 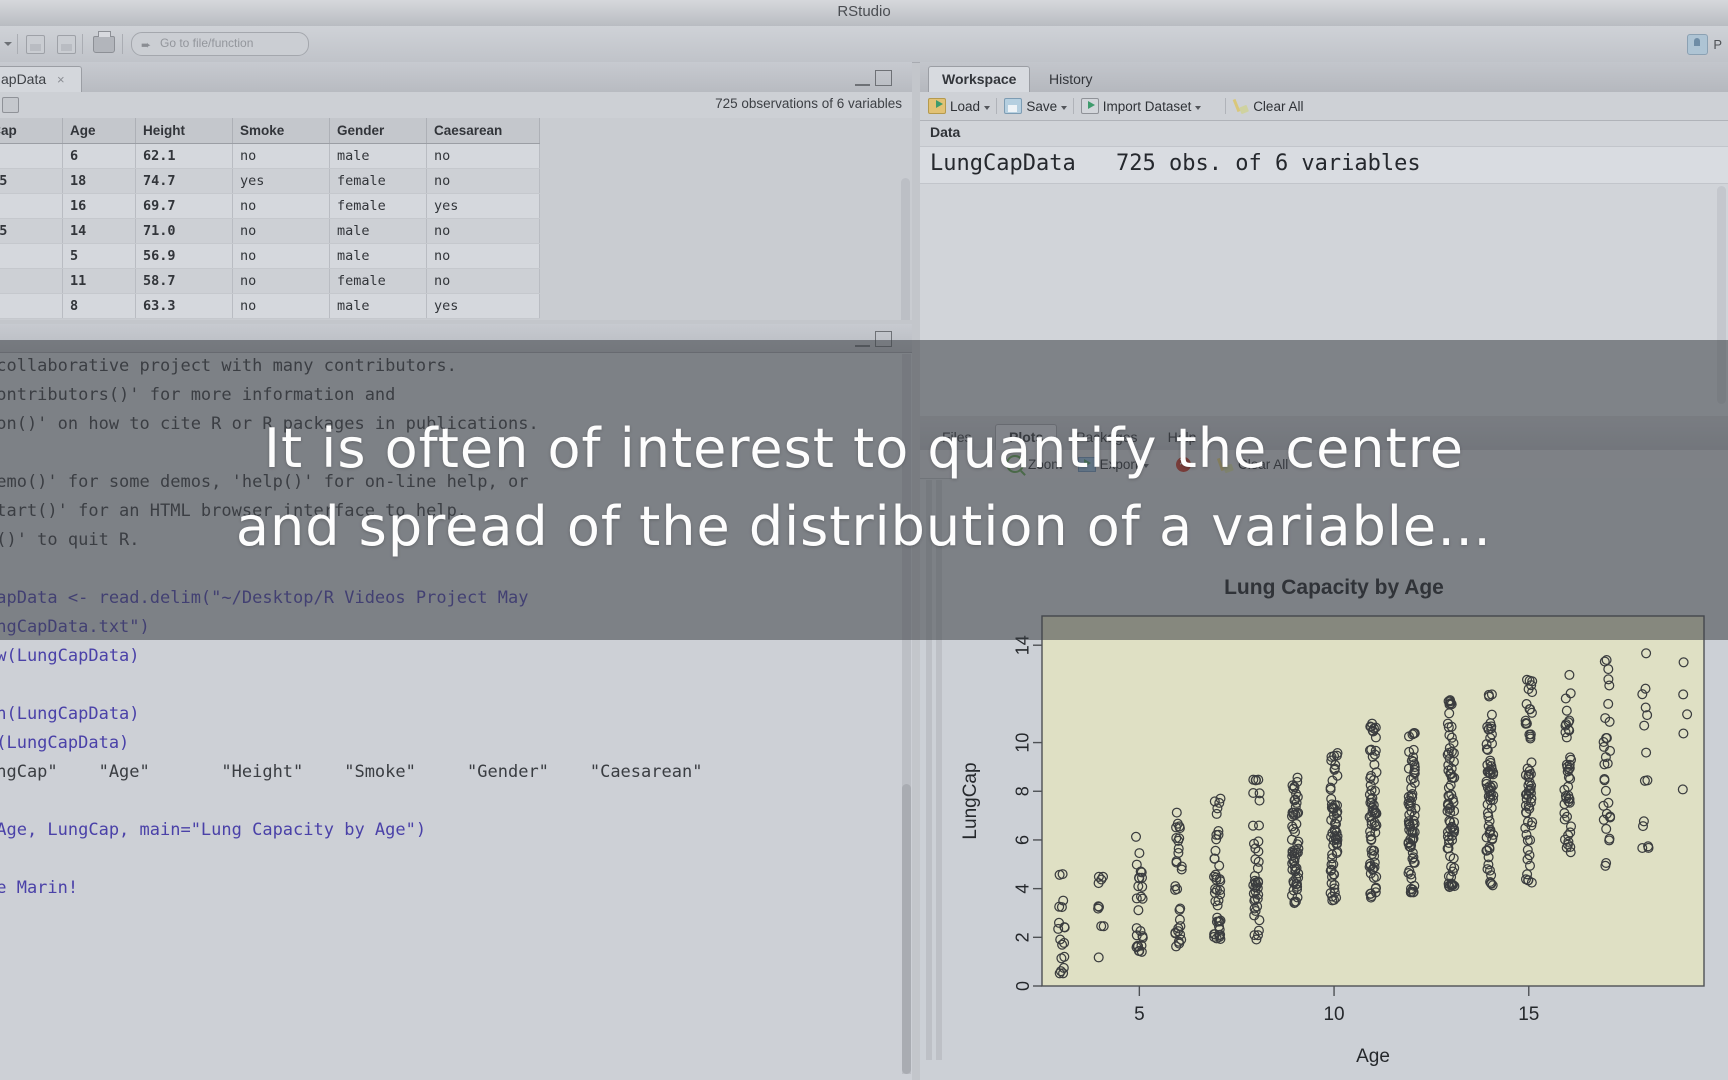 I want to click on y-tick-label: 2, so click(x=1023, y=937).